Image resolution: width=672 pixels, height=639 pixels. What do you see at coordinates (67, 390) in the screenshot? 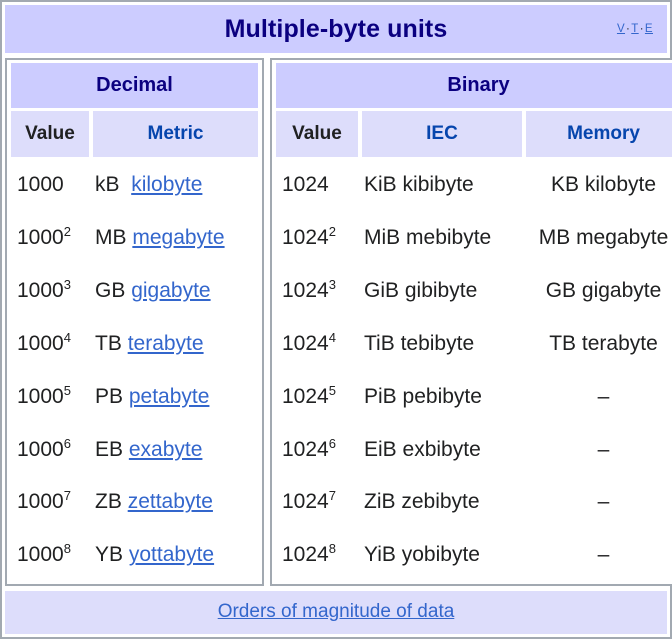
I see `decimal-value-exponent: 5` at bounding box center [67, 390].